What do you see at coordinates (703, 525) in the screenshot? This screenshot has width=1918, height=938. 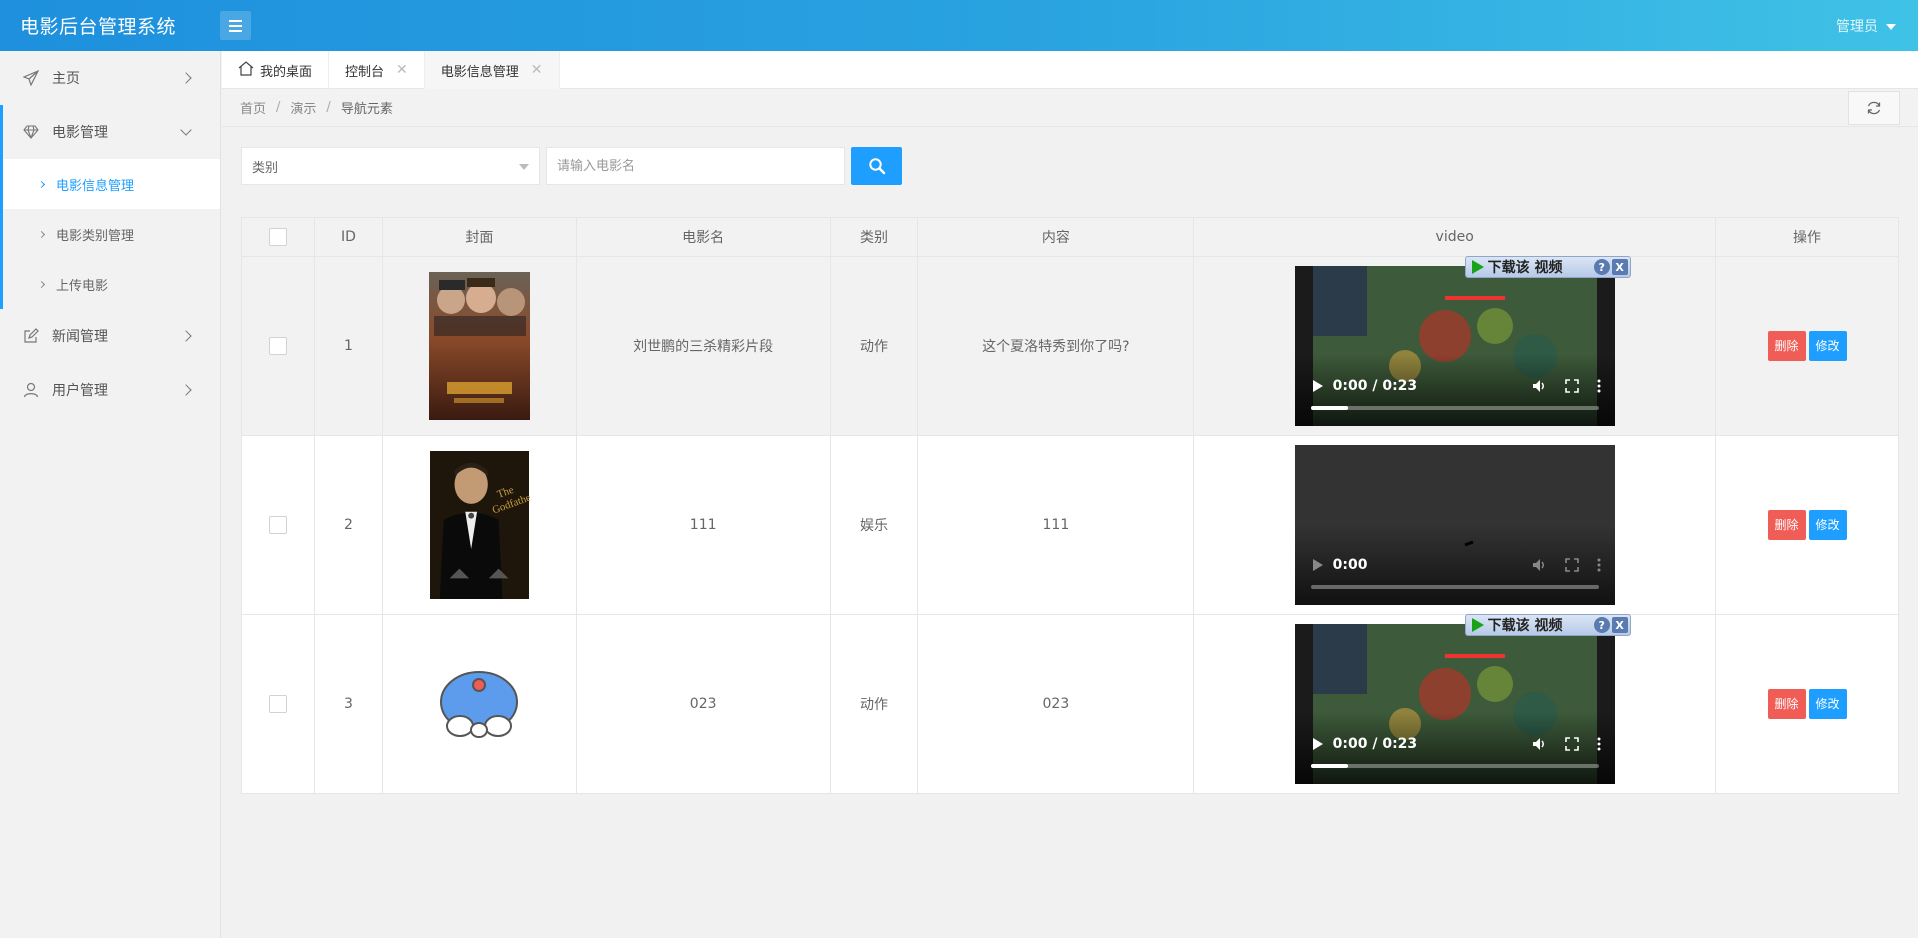 I see `cell-movie-name: 111` at bounding box center [703, 525].